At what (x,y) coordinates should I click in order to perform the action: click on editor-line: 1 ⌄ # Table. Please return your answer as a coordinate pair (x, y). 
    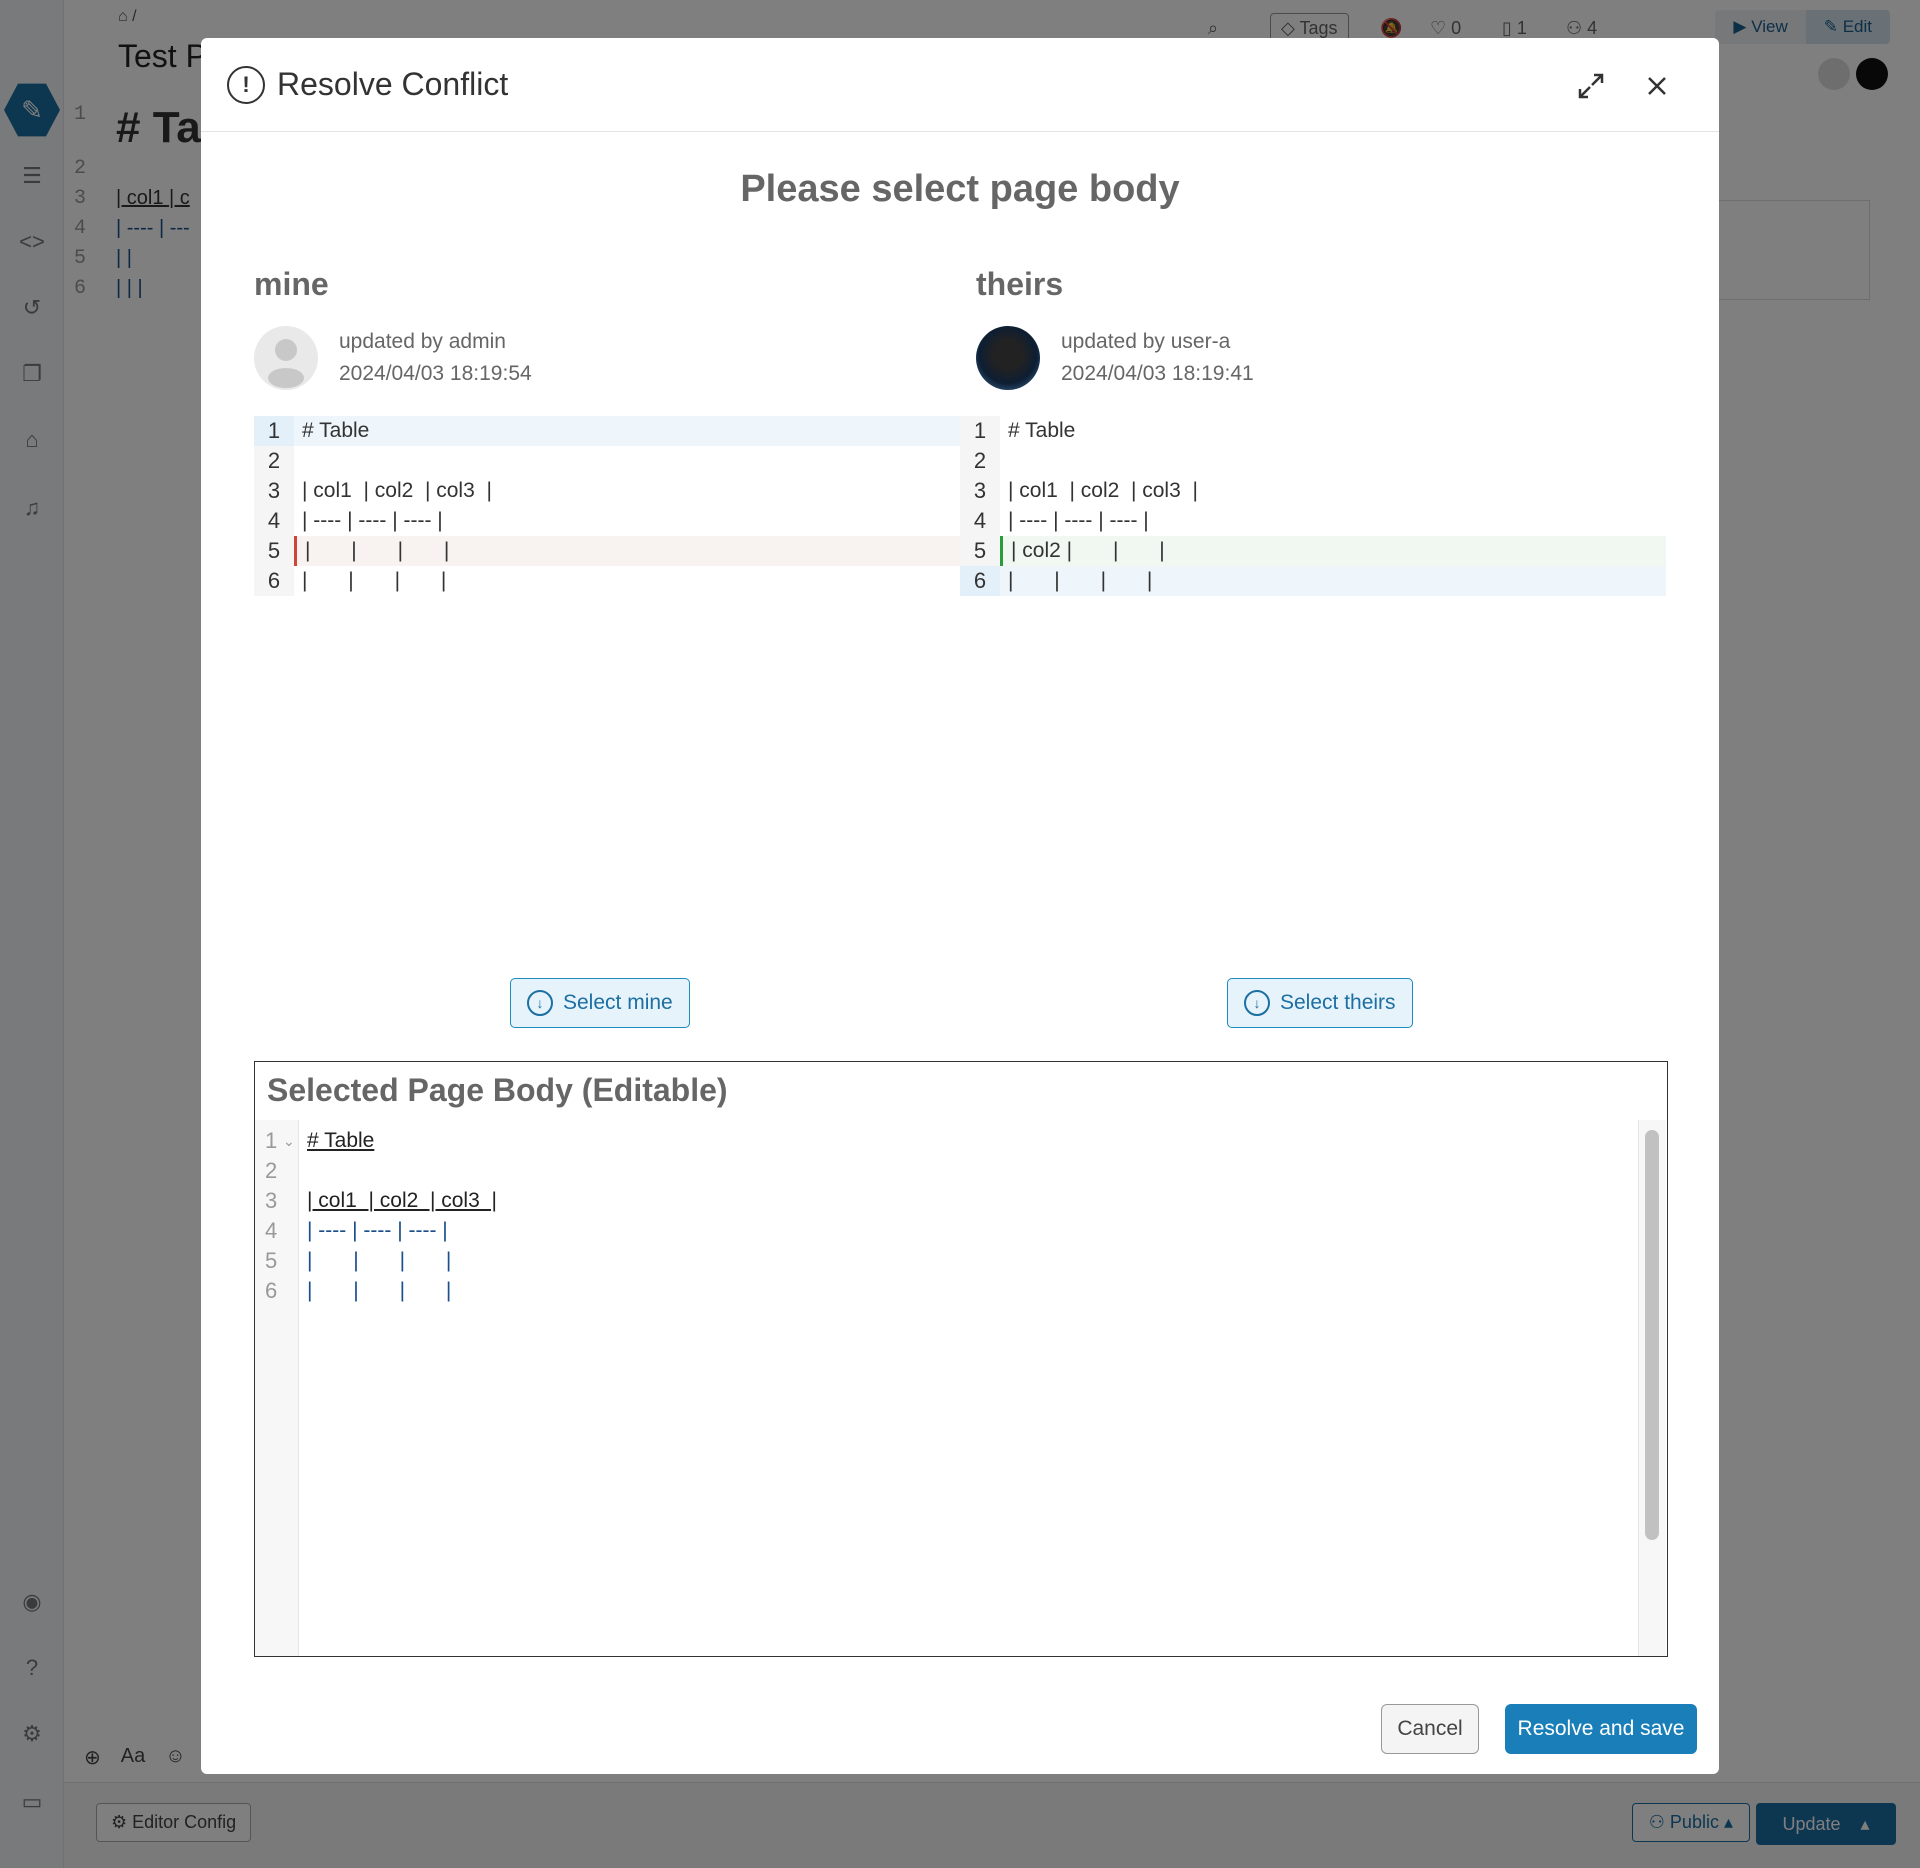
    Looking at the image, I should click on (961, 1141).